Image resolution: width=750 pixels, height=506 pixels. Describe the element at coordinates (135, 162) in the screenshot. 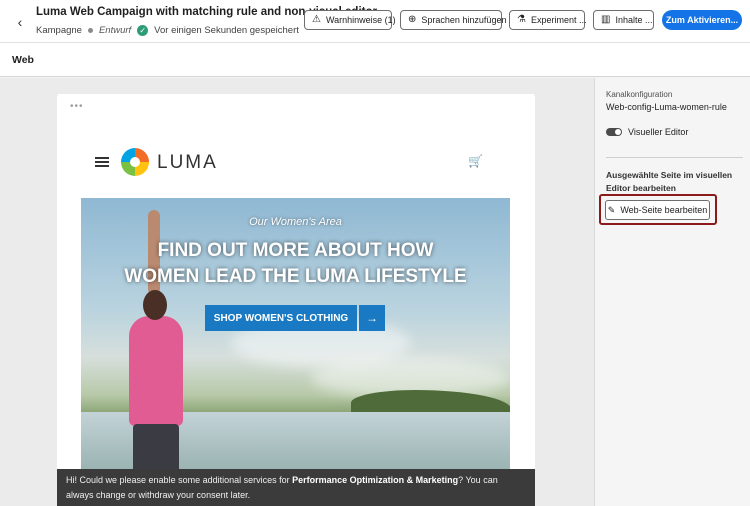

I see `luma-logo-icon` at that location.